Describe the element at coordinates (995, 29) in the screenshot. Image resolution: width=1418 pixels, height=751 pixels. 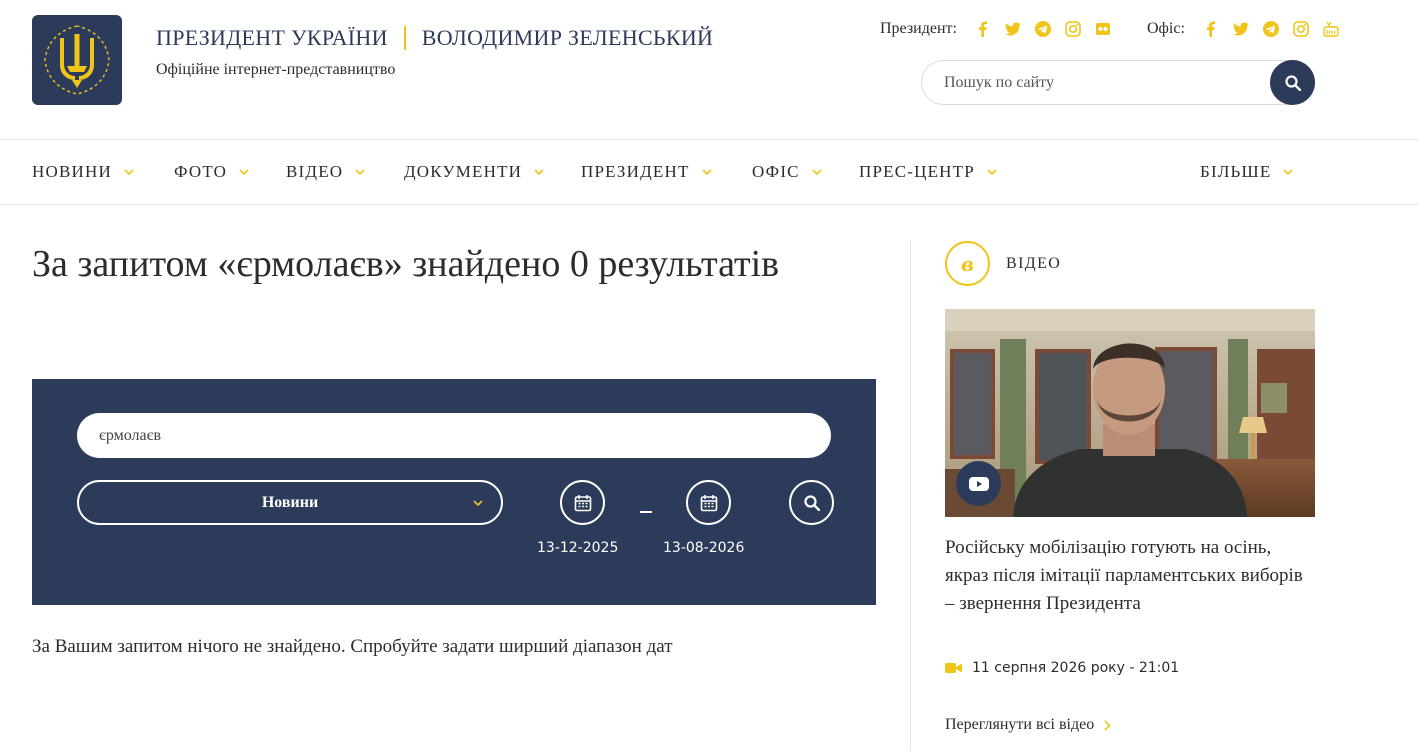
I see `president-socials: Президент:` at that location.